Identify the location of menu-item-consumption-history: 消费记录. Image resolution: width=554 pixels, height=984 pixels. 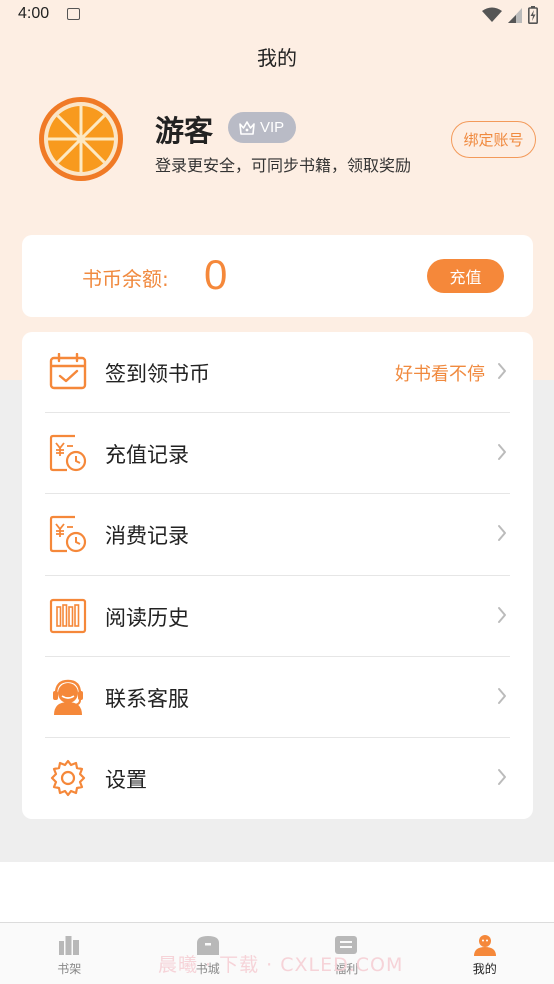
(277, 535).